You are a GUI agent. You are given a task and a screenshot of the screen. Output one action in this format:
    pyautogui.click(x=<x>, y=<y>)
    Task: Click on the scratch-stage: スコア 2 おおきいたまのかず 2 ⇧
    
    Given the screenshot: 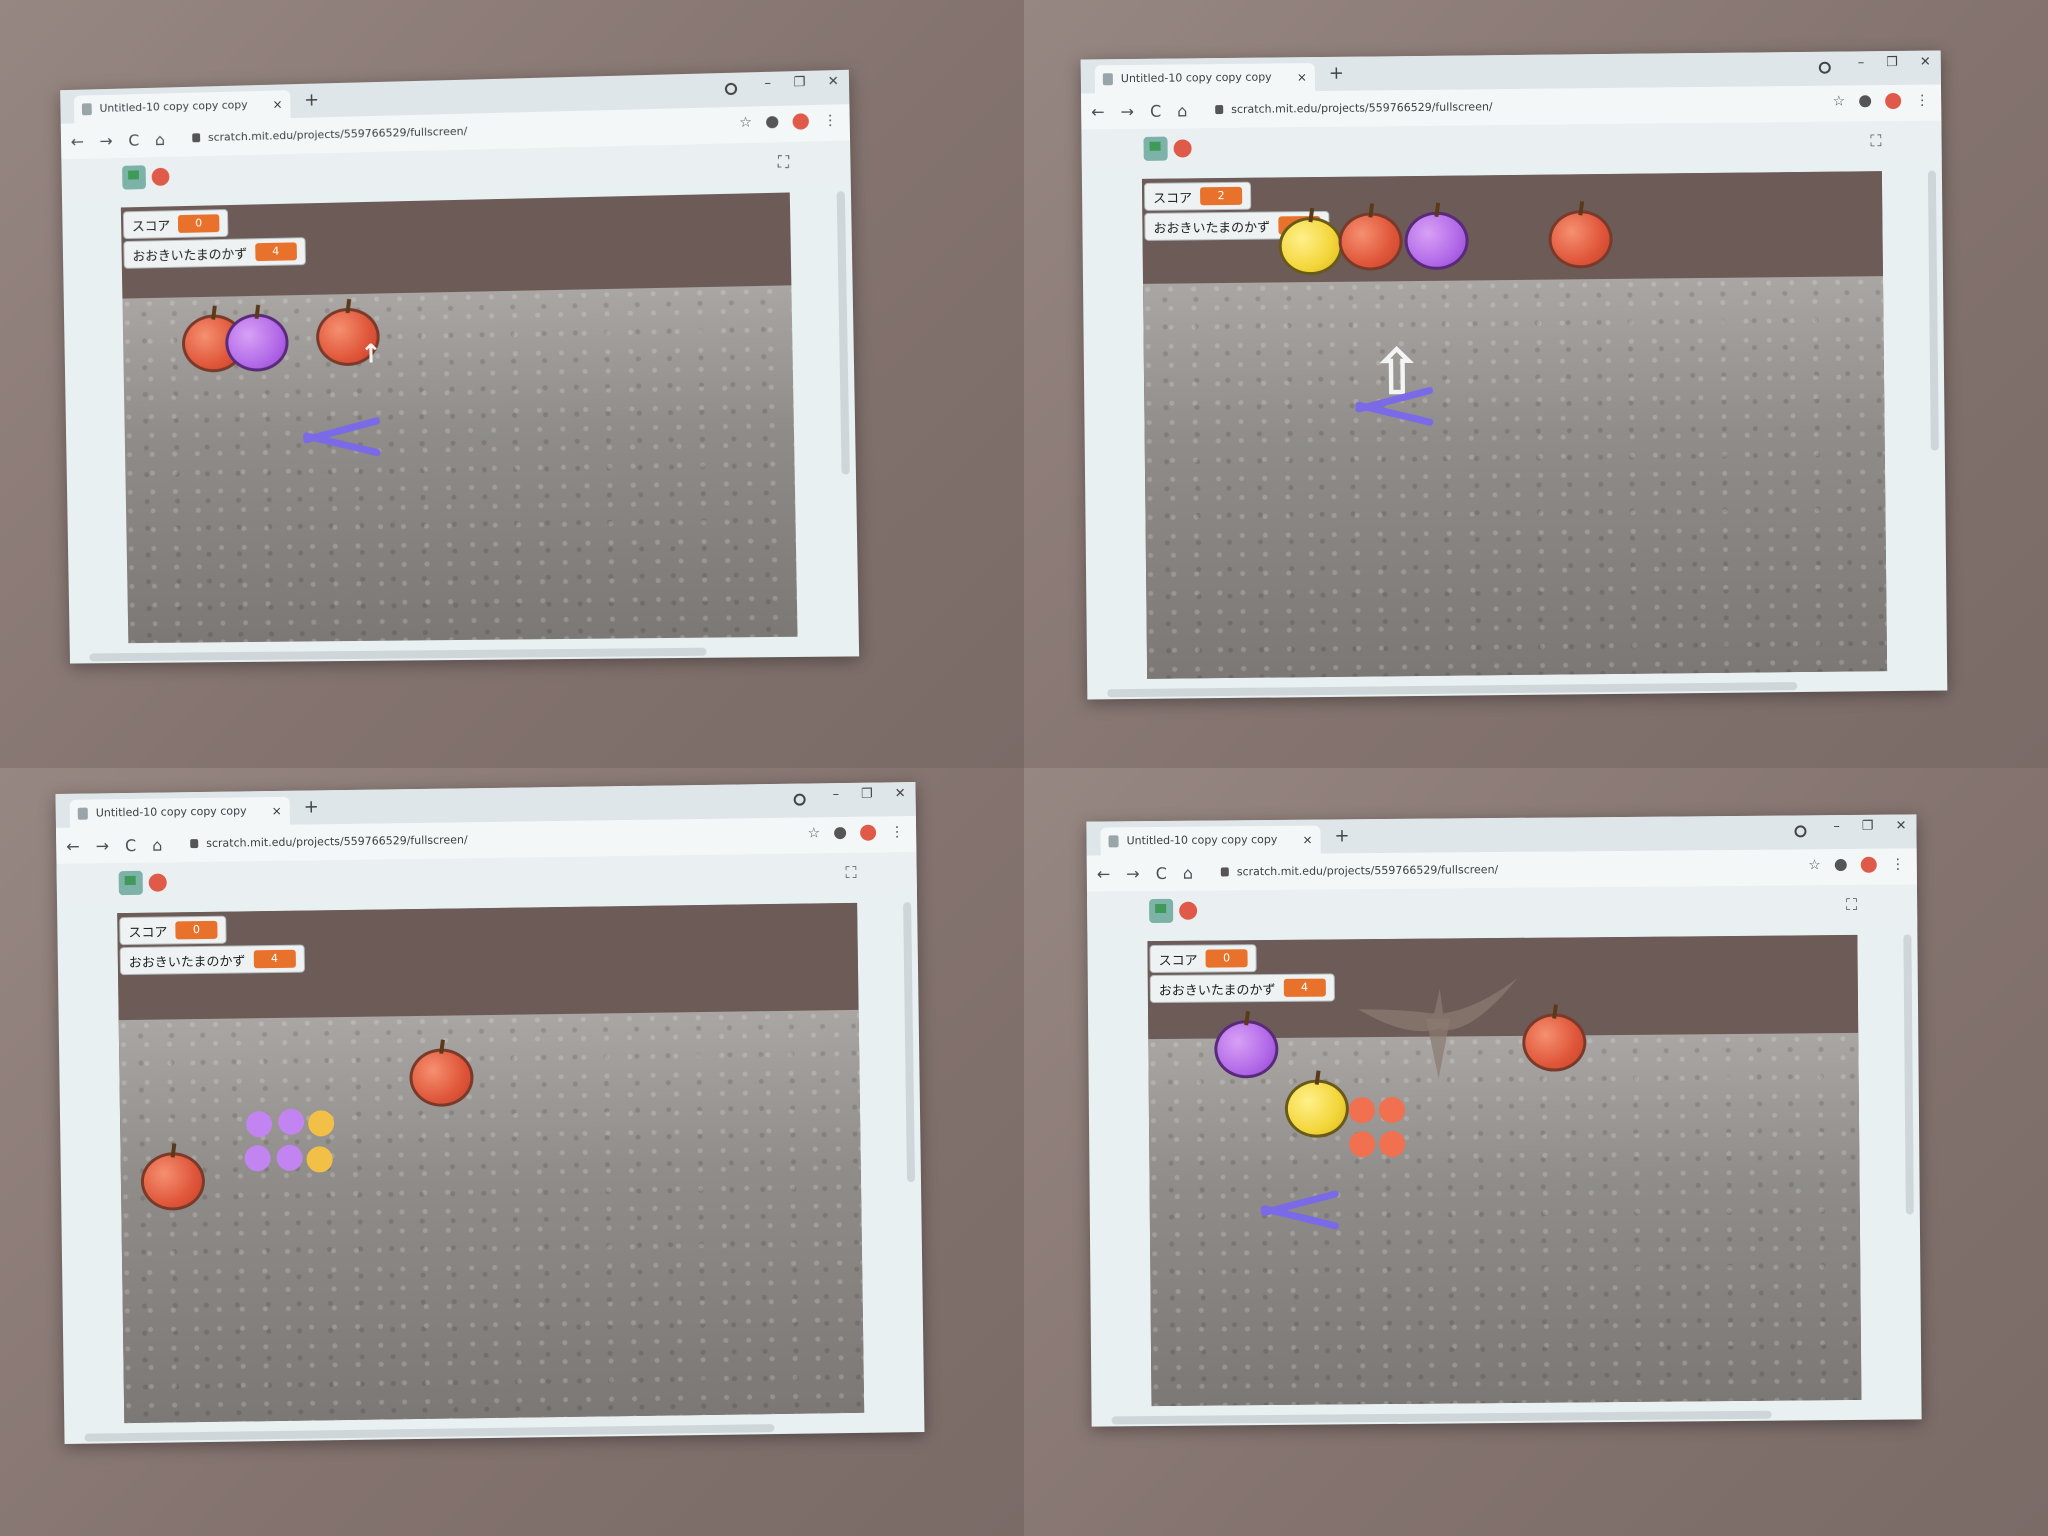 What is the action you would take?
    pyautogui.click(x=1514, y=425)
    